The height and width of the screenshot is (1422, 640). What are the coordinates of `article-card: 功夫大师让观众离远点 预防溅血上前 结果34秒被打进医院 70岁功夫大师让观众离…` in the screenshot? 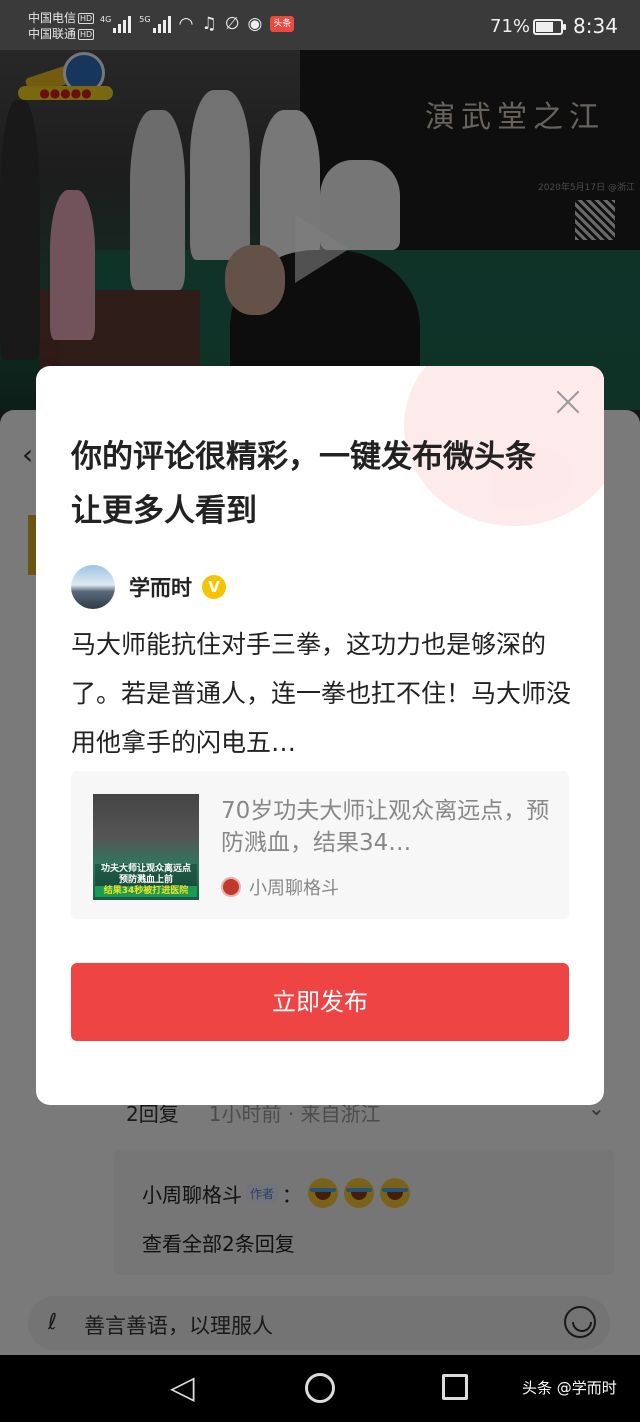 It's located at (320, 845).